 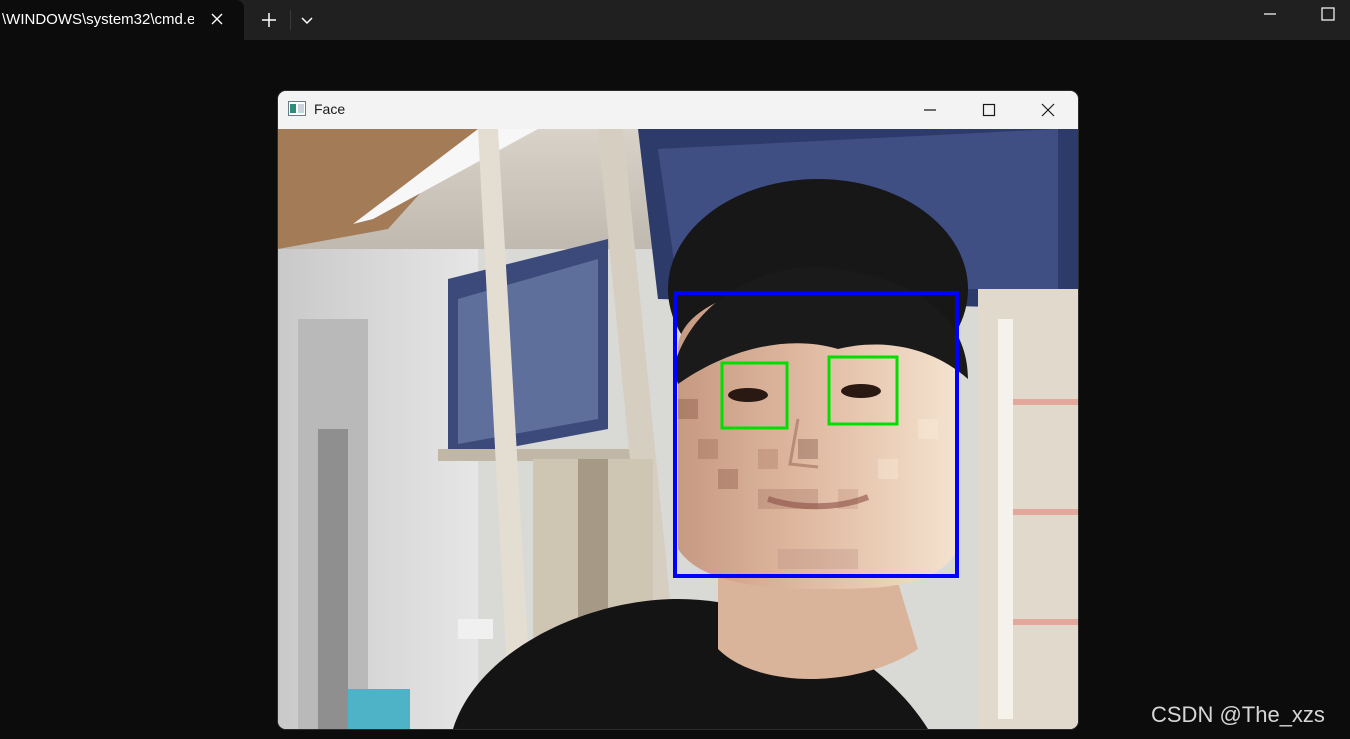 I want to click on terminal-tab: \WINDOWS\system32\cmd.e, so click(x=122, y=20).